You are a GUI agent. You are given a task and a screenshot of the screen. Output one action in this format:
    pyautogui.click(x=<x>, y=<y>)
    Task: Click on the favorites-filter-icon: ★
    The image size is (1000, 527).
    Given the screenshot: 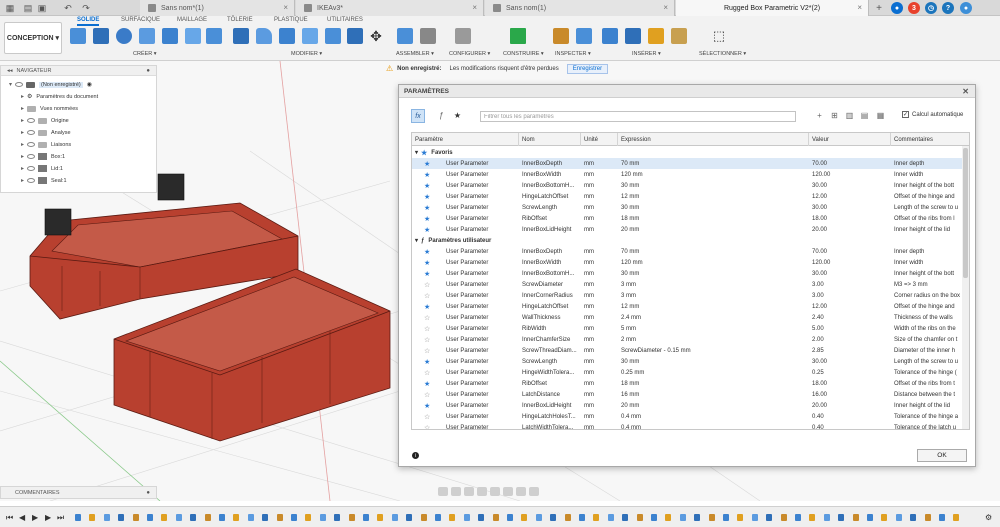 What is the action you would take?
    pyautogui.click(x=457, y=115)
    